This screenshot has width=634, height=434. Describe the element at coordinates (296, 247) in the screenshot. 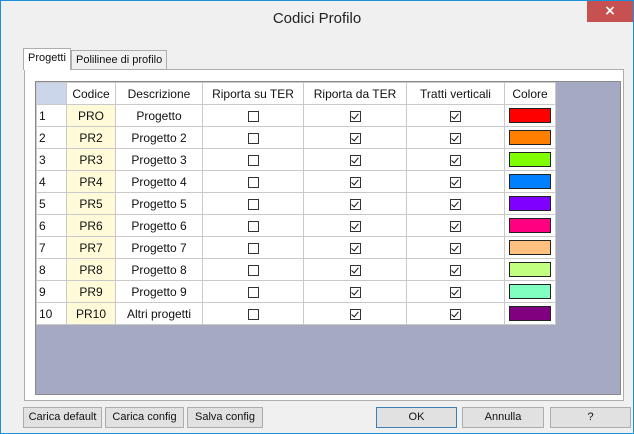

I see `table-row: 7 PR7 Progetto 7` at that location.